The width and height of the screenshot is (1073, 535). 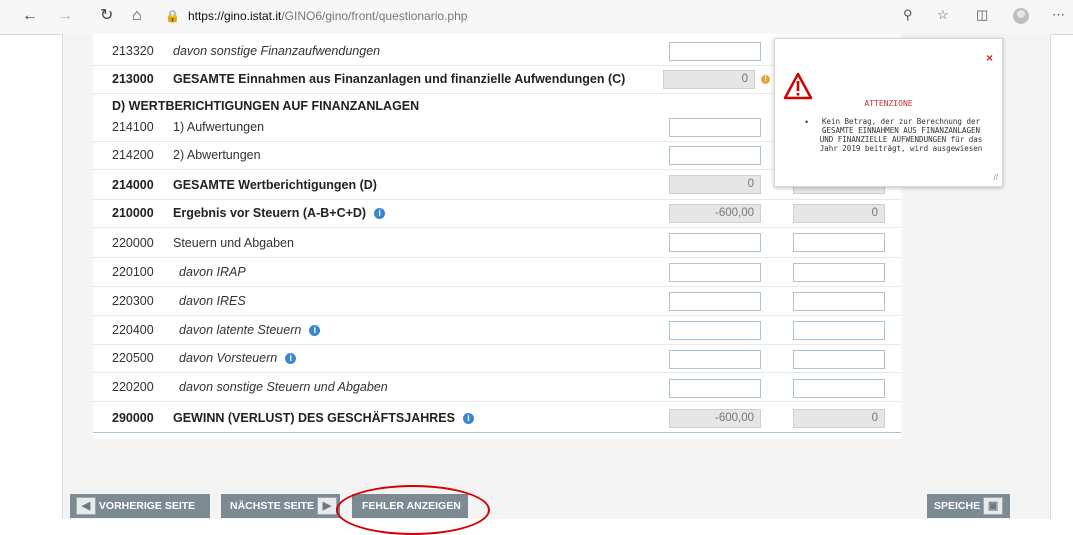 What do you see at coordinates (275, 185) in the screenshot?
I see `row-label: GESAMTE Wertberichtigungen (D)` at bounding box center [275, 185].